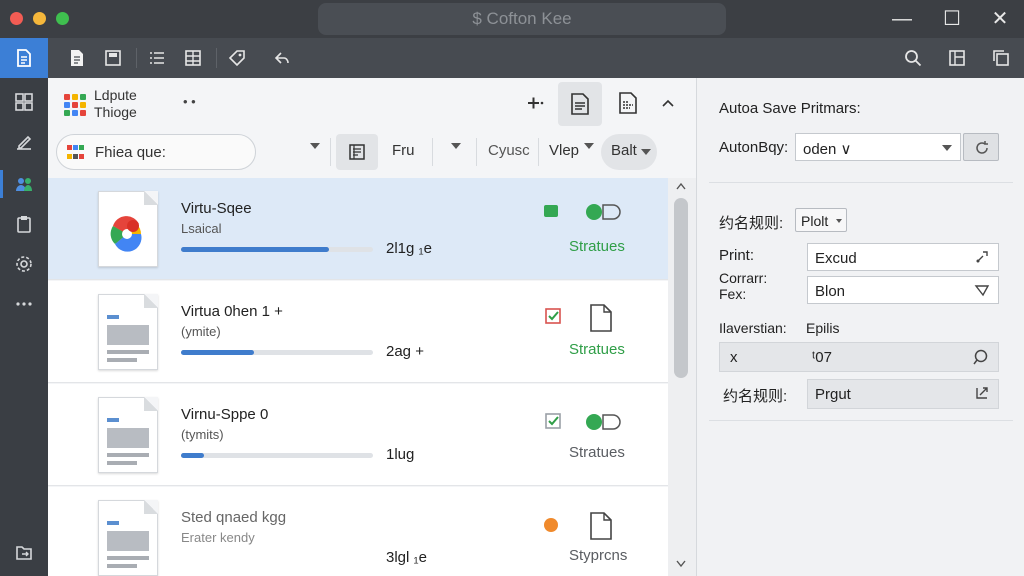 The width and height of the screenshot is (1024, 576). What do you see at coordinates (681, 564) in the screenshot?
I see `scroll-down-icon` at bounding box center [681, 564].